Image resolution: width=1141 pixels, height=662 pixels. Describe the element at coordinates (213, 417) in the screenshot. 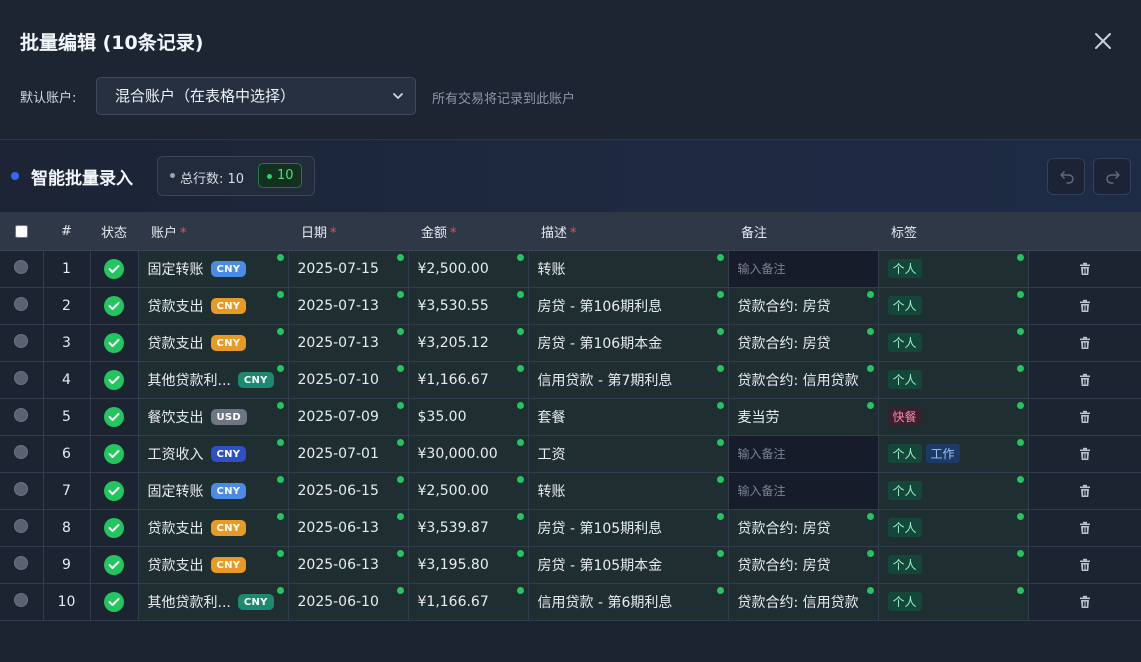

I see `account-cell: 餐饮支出 USD` at that location.